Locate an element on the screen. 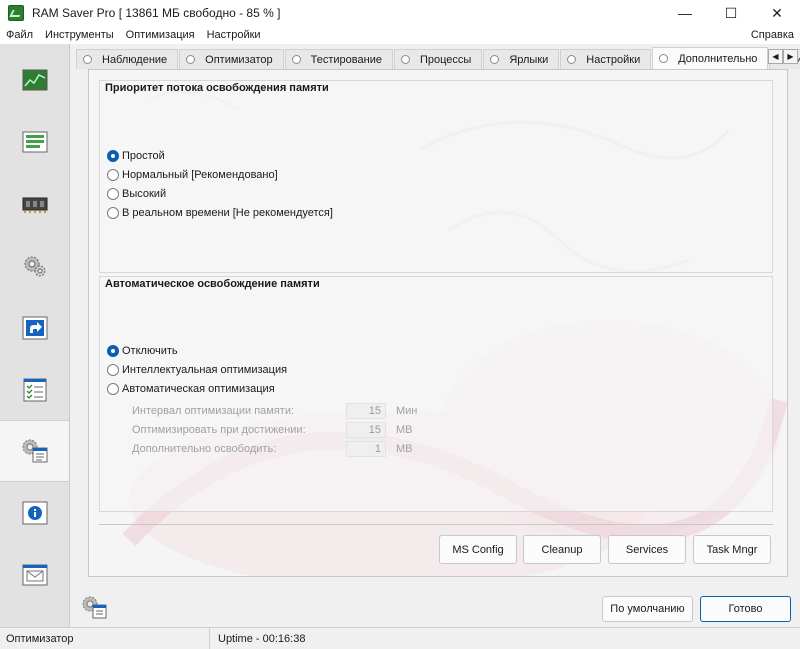 This screenshot has height=649, width=800. param-unit: MB is located at coordinates (404, 430).